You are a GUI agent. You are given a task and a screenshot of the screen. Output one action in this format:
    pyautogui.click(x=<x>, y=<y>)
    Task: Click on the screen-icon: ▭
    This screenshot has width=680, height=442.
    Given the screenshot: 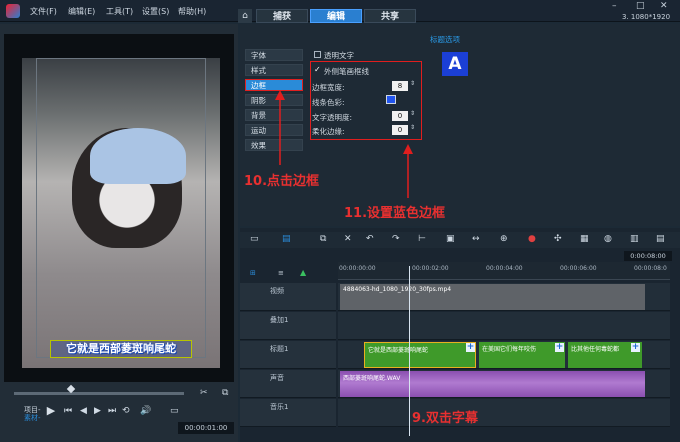 What is the action you would take?
    pyautogui.click(x=174, y=411)
    